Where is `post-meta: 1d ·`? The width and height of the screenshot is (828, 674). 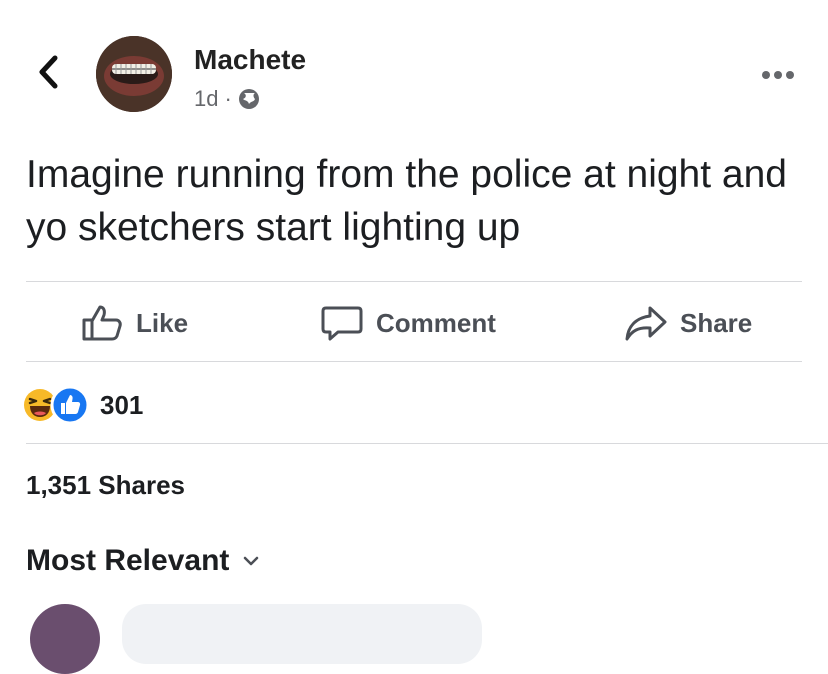 post-meta: 1d · is located at coordinates (227, 99).